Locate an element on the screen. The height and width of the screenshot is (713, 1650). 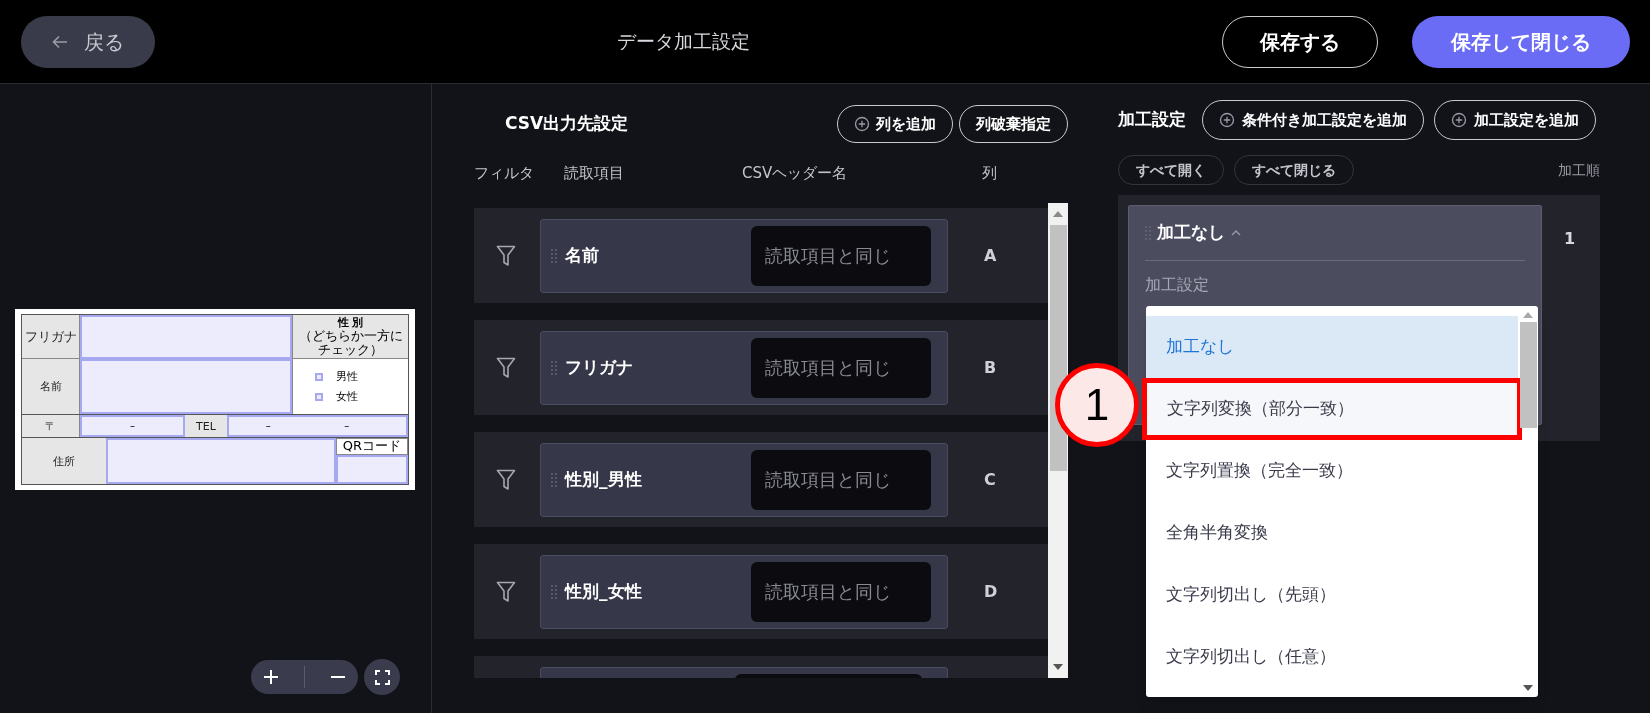
arrow-left-icon is located at coordinates (60, 41).